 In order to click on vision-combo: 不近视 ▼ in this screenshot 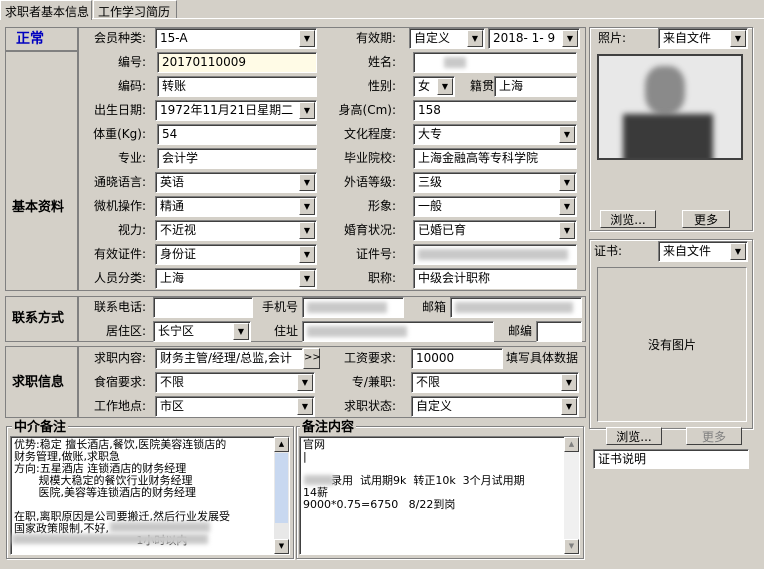, I will do `click(236, 230)`.